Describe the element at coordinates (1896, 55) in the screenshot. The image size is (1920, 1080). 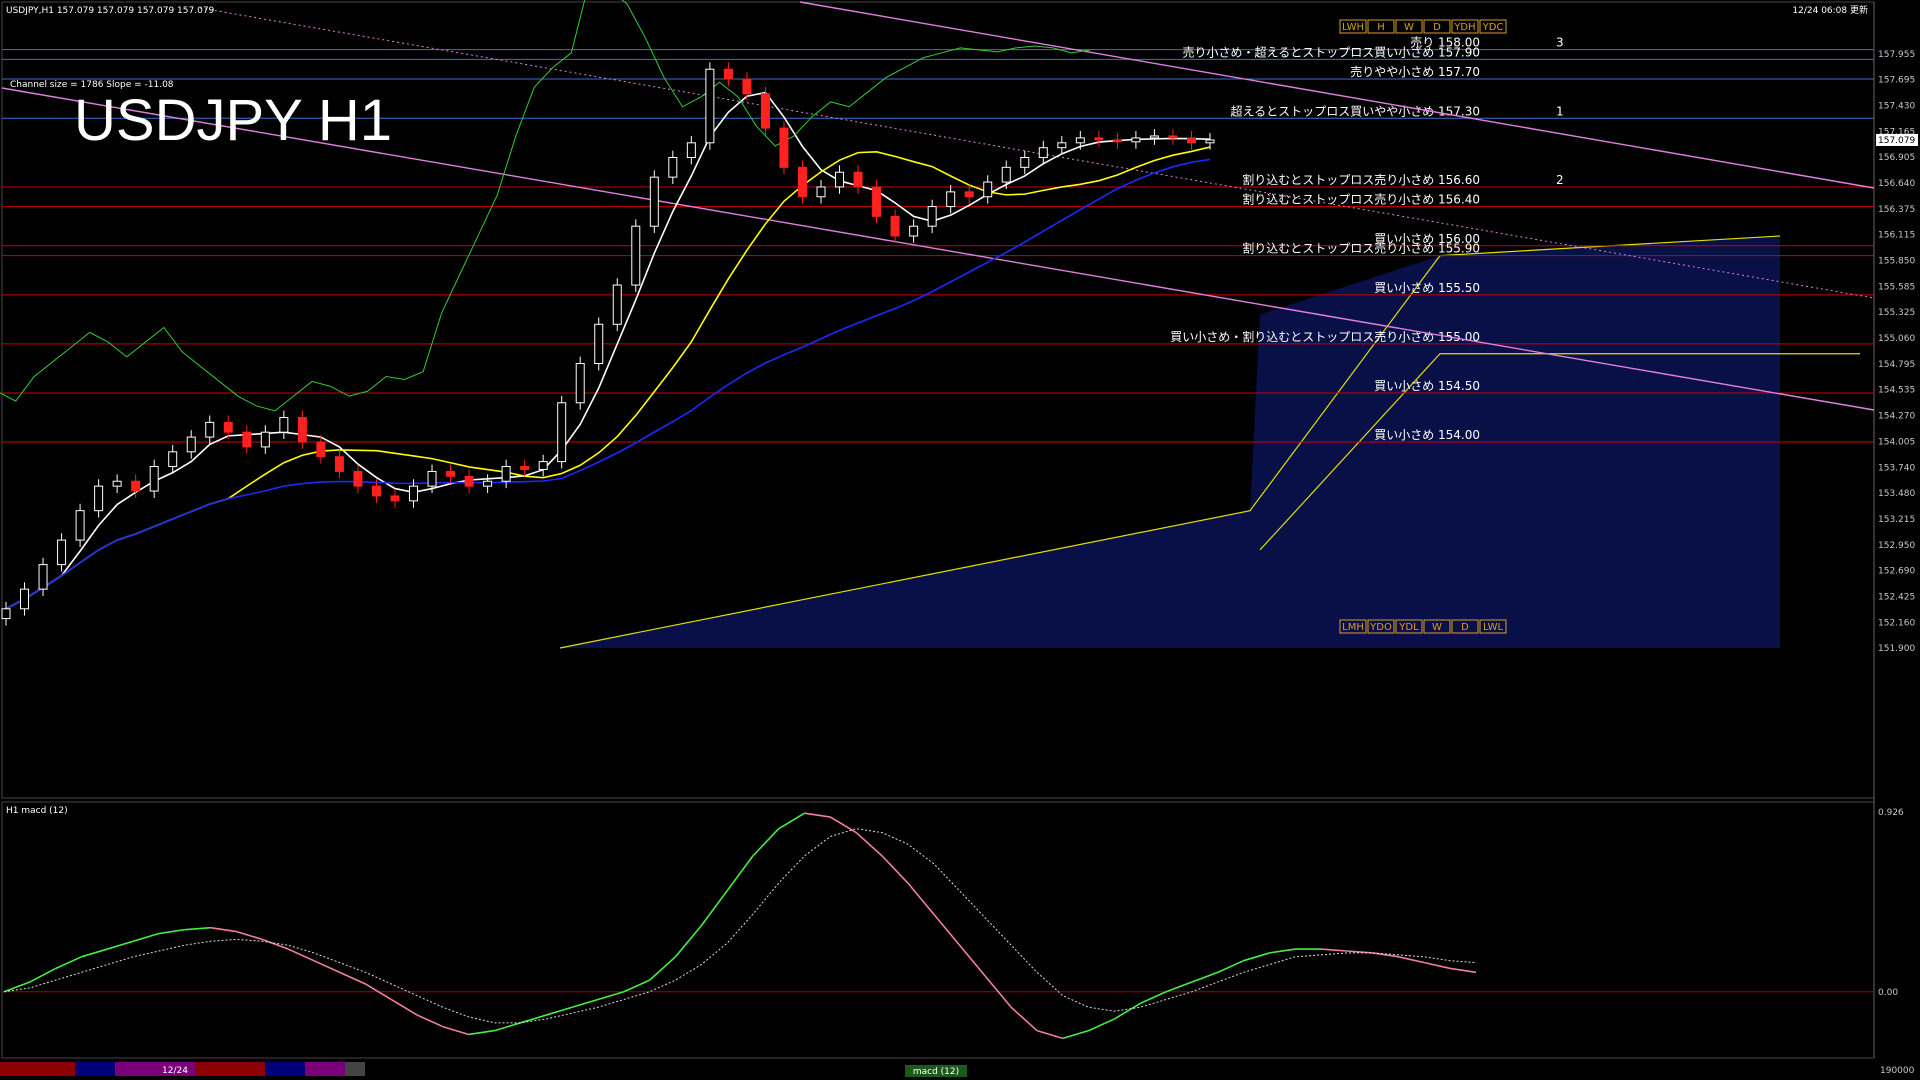
I see `y-tick-label: 157.955` at that location.